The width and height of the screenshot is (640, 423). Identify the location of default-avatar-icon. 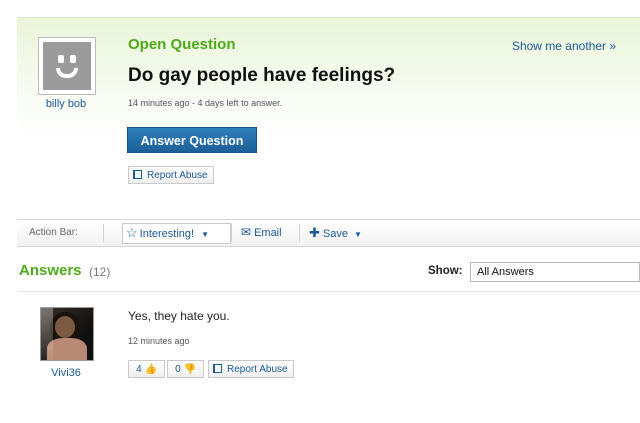
(67, 66).